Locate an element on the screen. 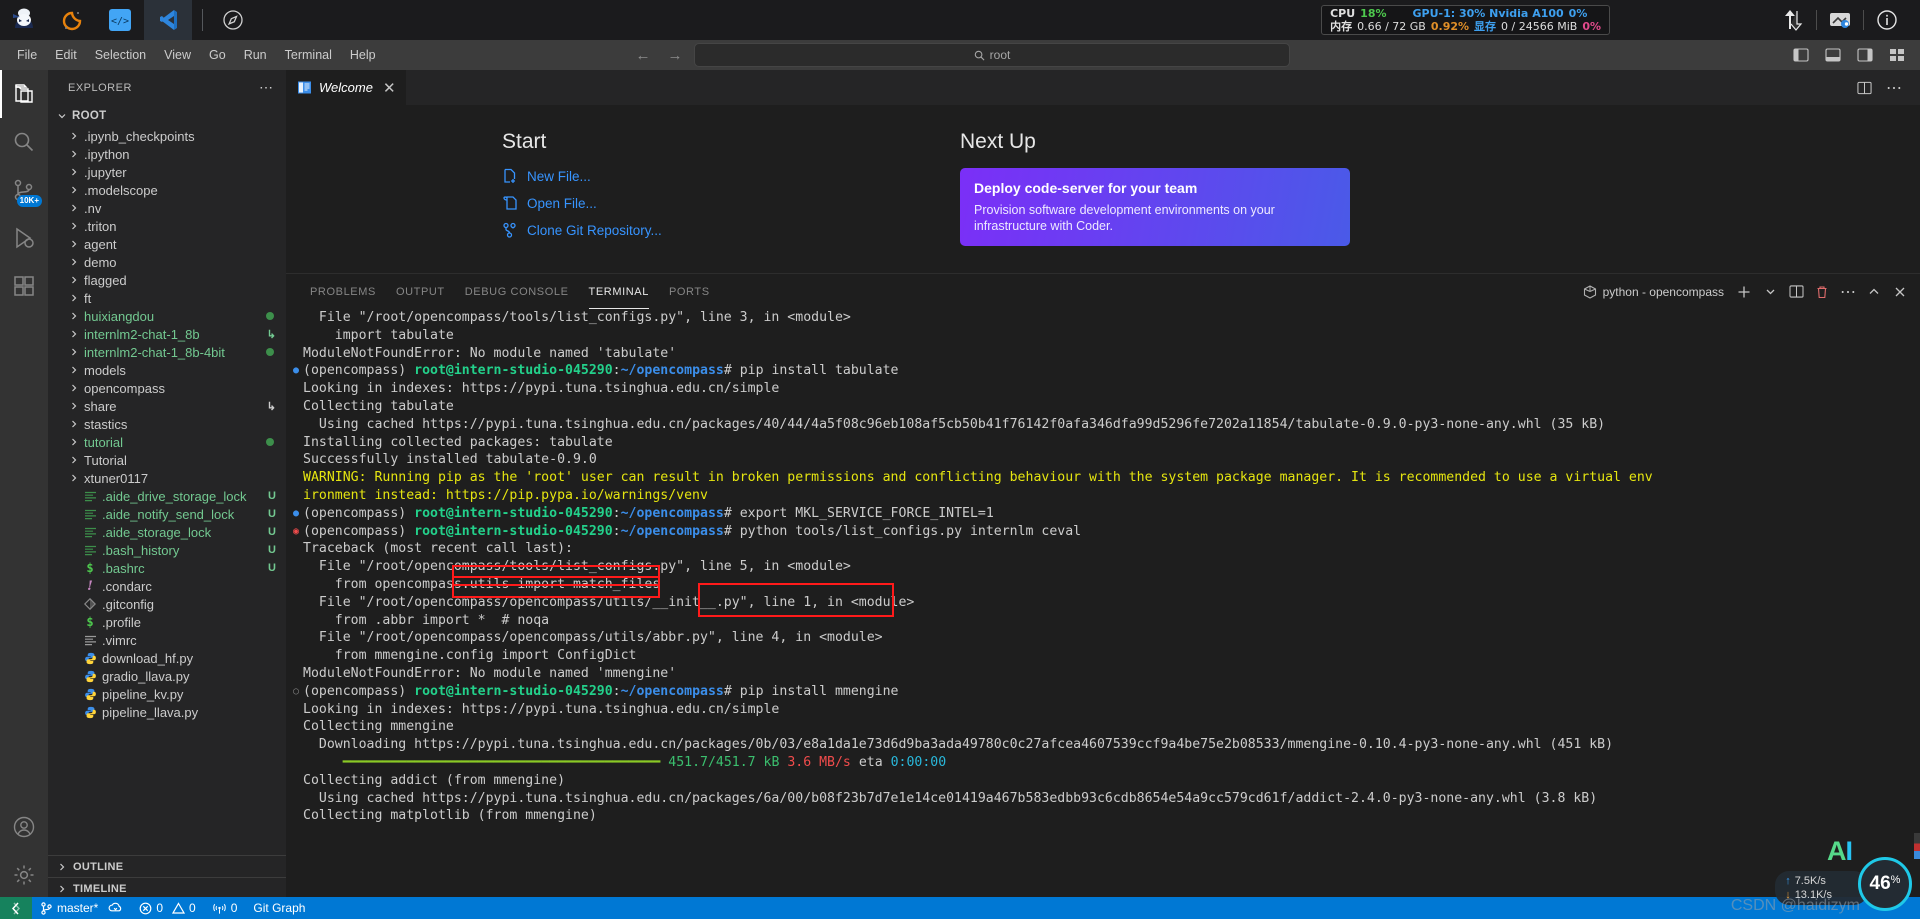  ninja-logo-icon is located at coordinates (24, 20).